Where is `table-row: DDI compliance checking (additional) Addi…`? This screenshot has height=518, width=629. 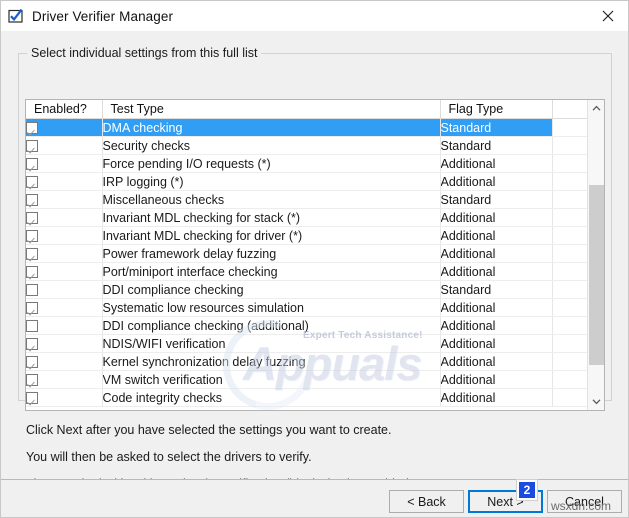 table-row: DDI compliance checking (additional) Addi… is located at coordinates (306, 325).